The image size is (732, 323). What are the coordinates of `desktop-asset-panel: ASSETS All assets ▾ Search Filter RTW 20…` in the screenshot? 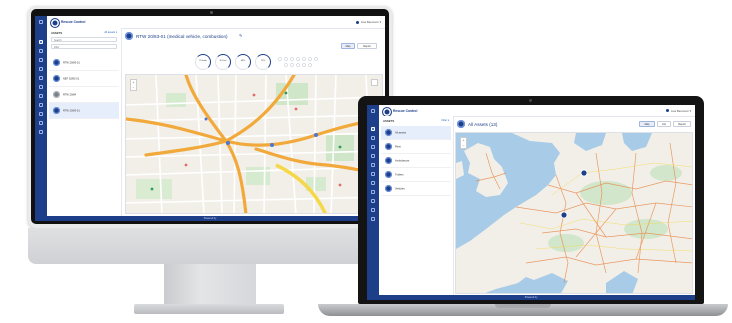 It's located at (84, 122).